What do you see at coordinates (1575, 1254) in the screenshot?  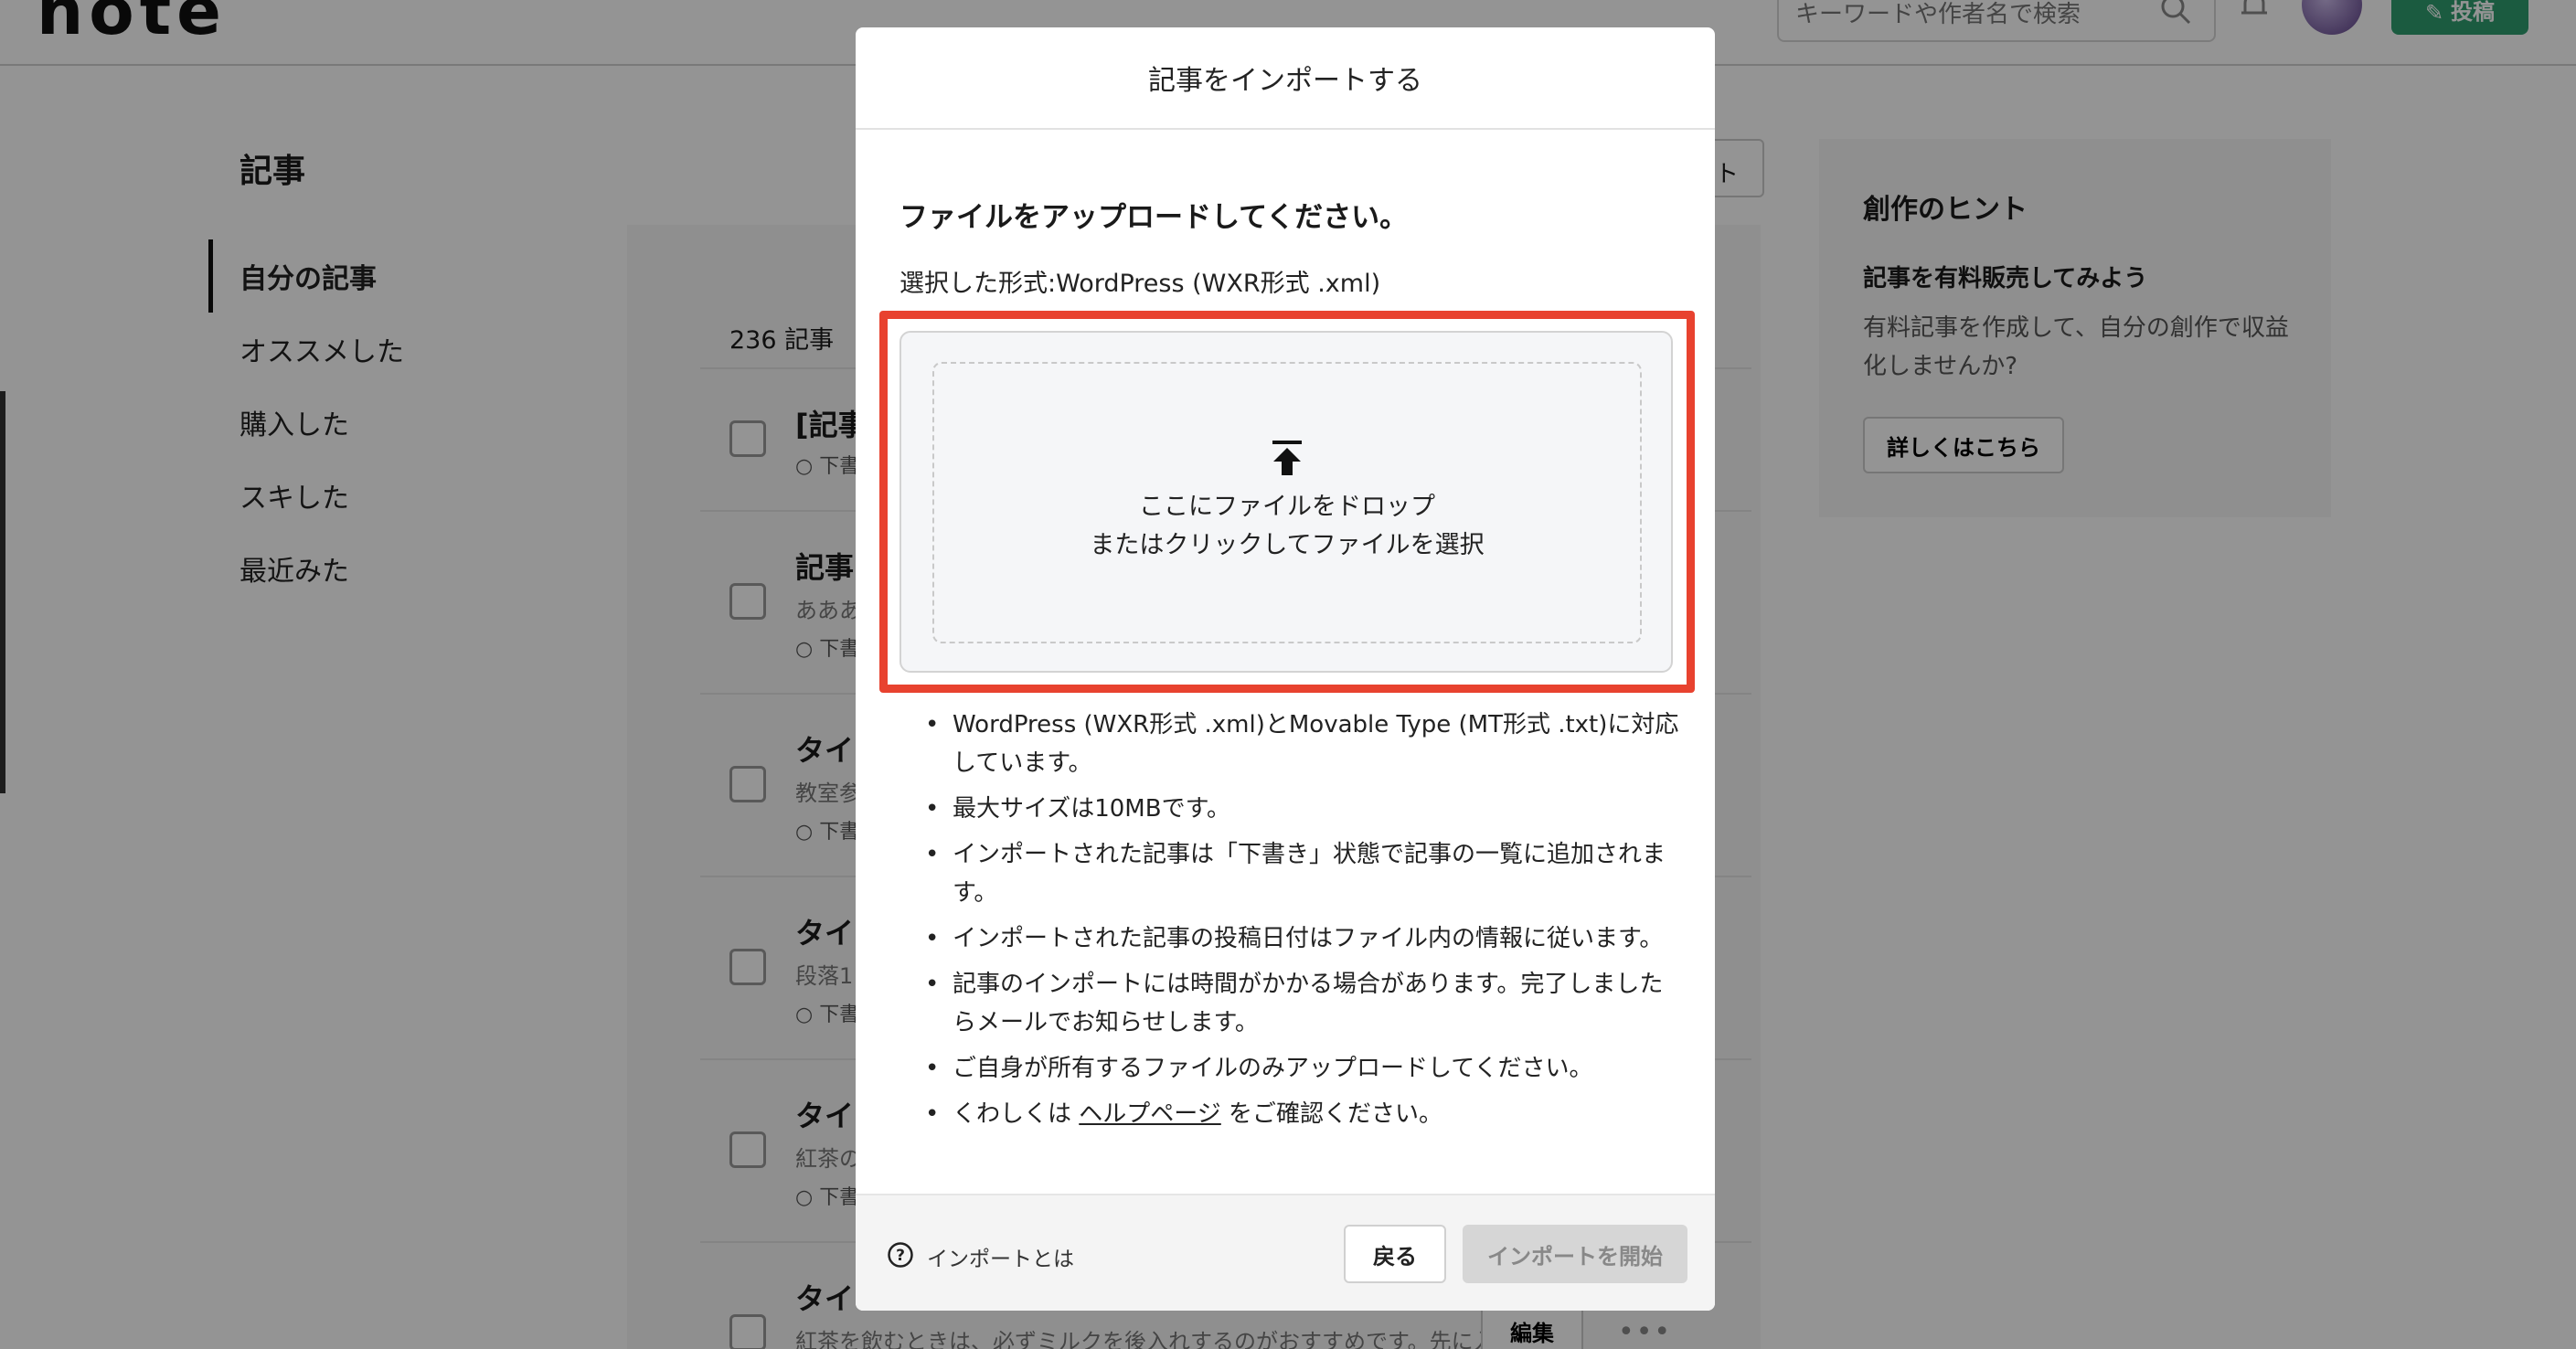 I see `start-import-button: インポートを開始` at bounding box center [1575, 1254].